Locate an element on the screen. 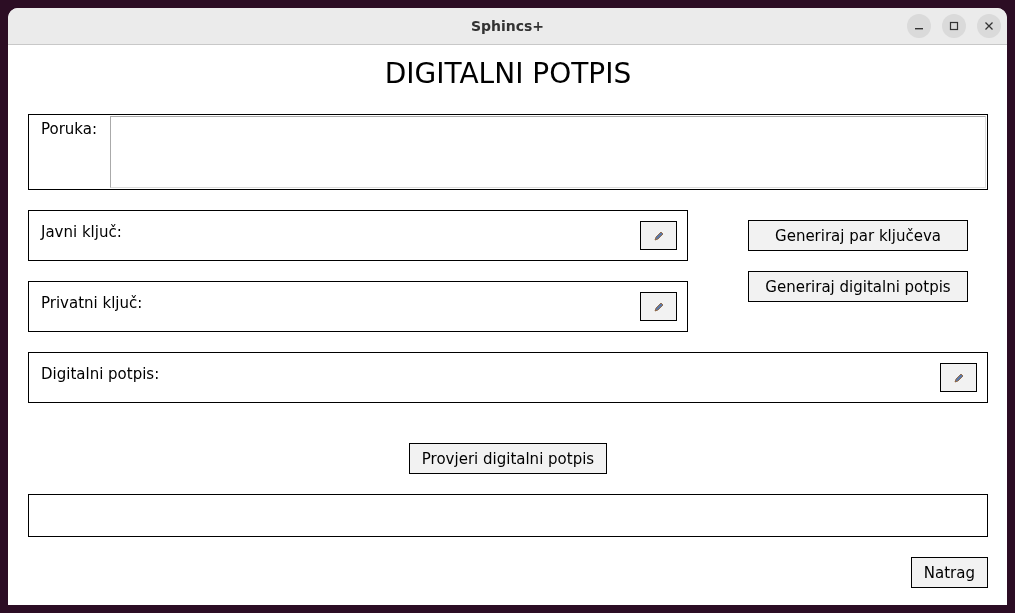 The width and height of the screenshot is (1015, 613). maximize-button is located at coordinates (954, 26).